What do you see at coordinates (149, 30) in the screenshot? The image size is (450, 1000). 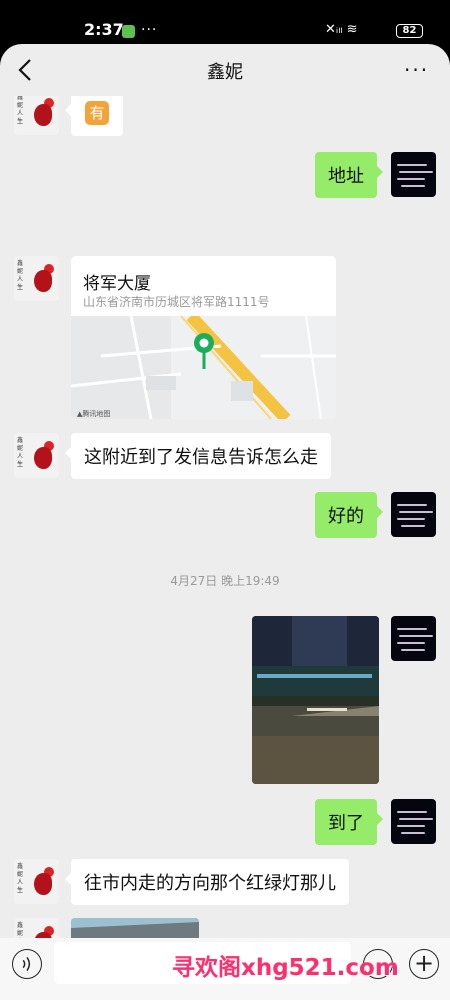 I see `more-notifications-icon: ···` at bounding box center [149, 30].